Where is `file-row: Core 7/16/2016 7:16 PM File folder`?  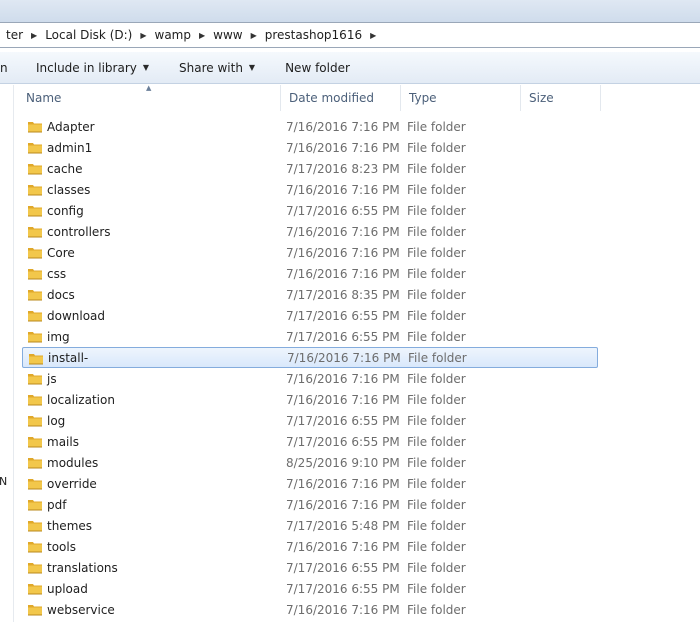
file-row: Core 7/16/2016 7:16 PM File folder is located at coordinates (310, 252).